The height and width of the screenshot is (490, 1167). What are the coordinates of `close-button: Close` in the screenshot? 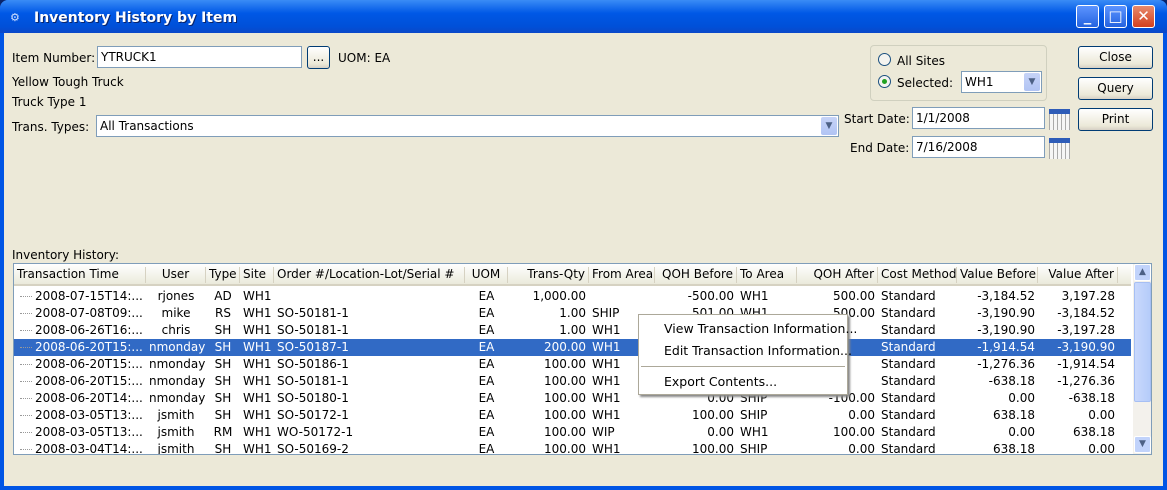 It's located at (1115, 57).